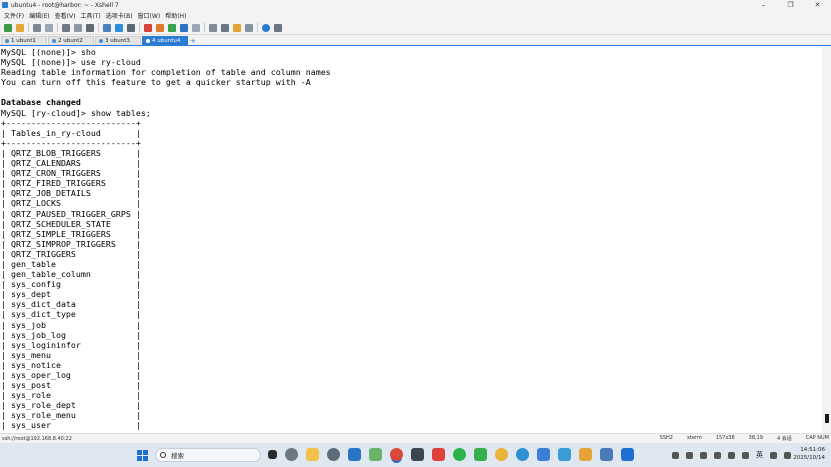 The height and width of the screenshot is (467, 831). What do you see at coordinates (354, 454) in the screenshot?
I see `vscode-icon` at bounding box center [354, 454].